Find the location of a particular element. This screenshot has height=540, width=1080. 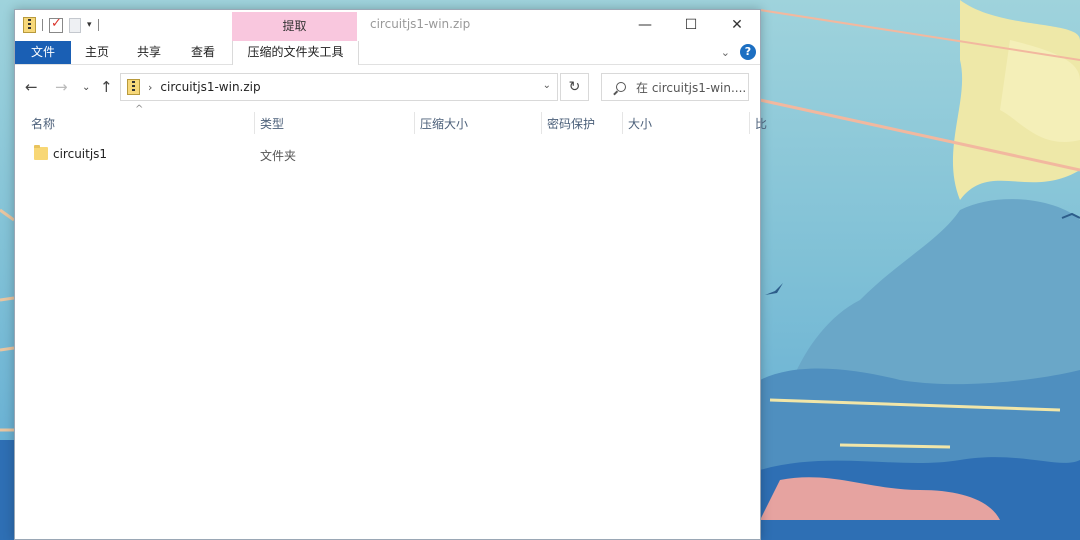

column-size: 大小 is located at coordinates (640, 123).